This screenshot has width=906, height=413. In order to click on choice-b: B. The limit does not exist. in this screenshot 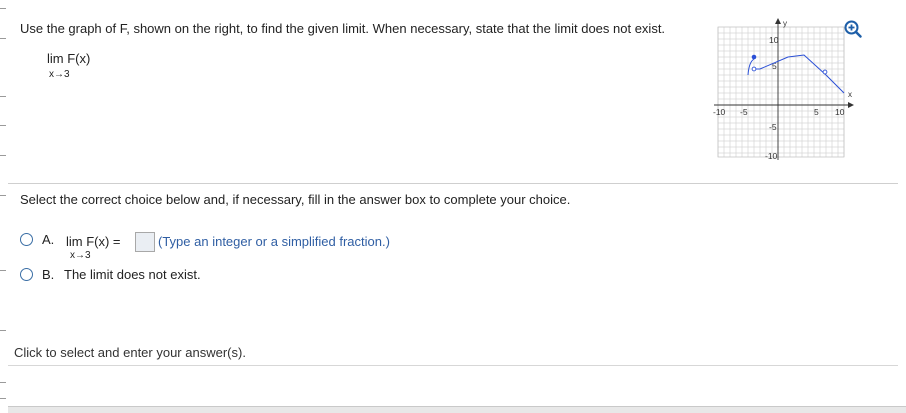, I will do `click(170, 276)`.